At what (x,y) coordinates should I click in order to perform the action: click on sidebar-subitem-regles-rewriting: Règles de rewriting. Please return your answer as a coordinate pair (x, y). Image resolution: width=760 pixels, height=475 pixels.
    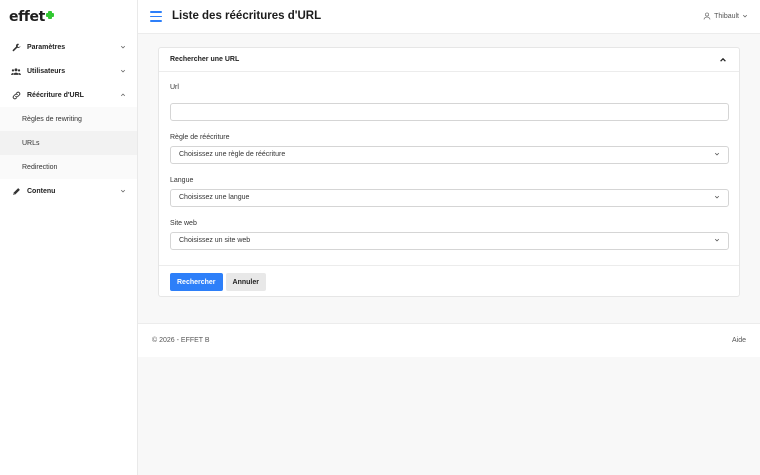
    Looking at the image, I should click on (68, 119).